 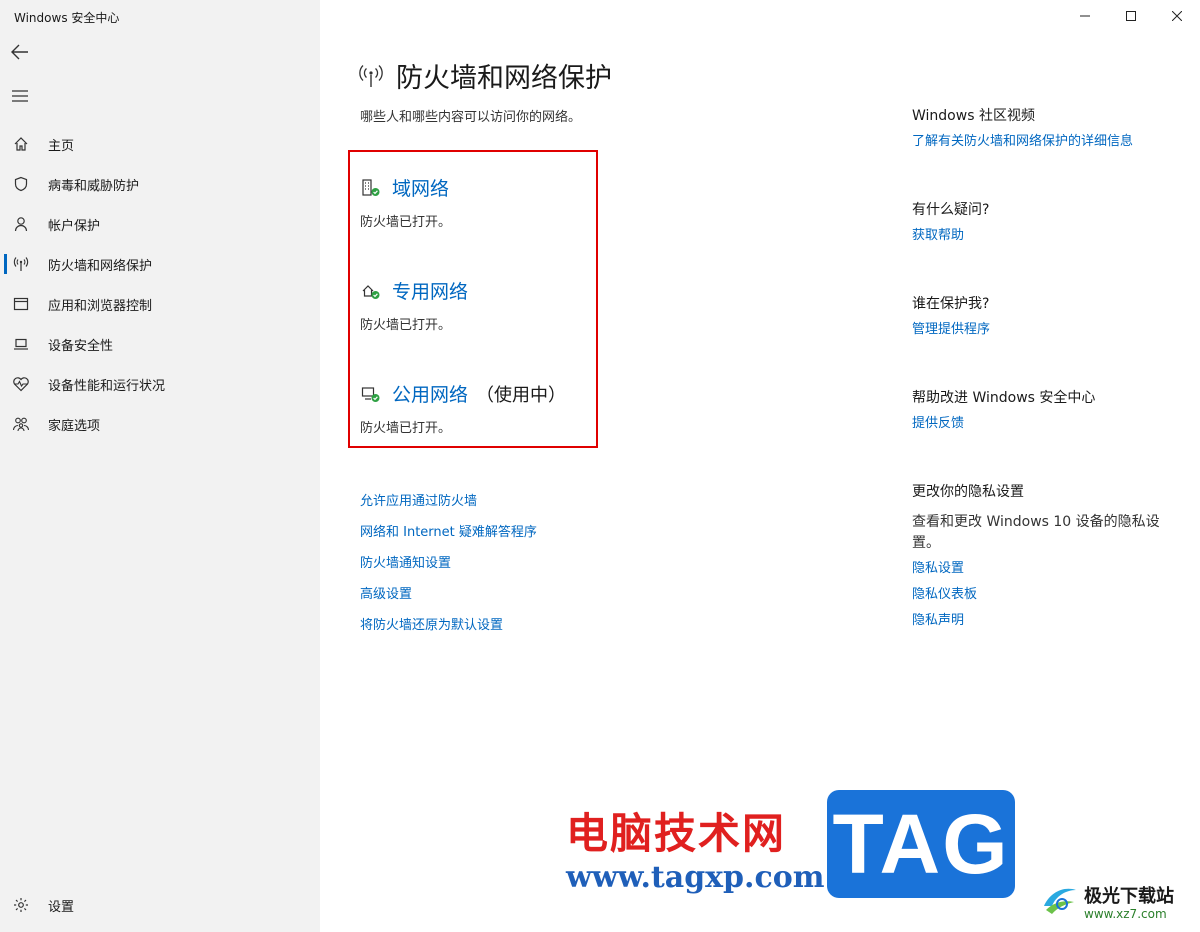 What do you see at coordinates (61, 907) in the screenshot?
I see `settings-label: 设置` at bounding box center [61, 907].